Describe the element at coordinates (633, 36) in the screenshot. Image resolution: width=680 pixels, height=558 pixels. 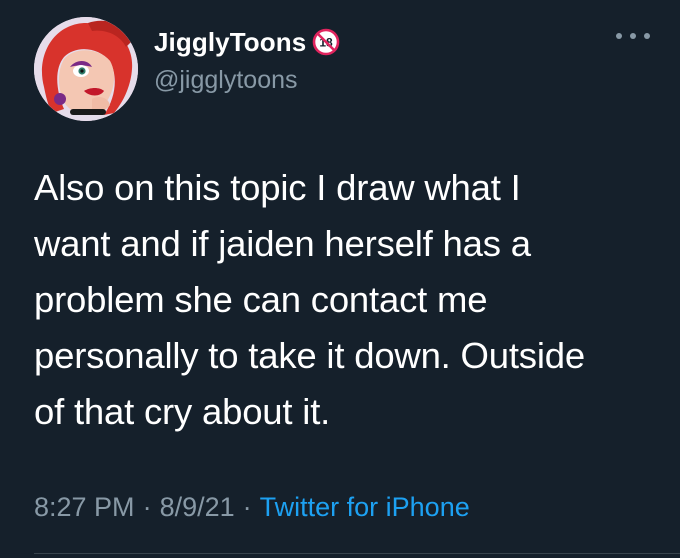
I see `more-options-icon` at that location.